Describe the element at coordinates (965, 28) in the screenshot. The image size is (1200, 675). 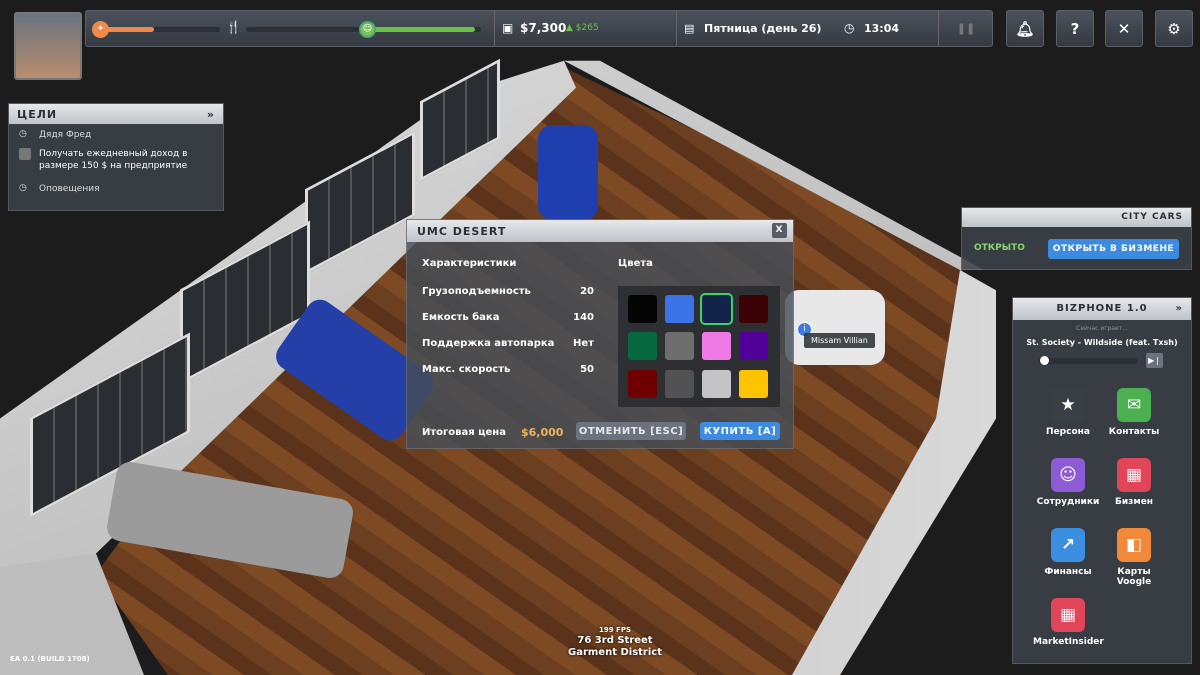
I see `pause-button: ❚❚` at that location.